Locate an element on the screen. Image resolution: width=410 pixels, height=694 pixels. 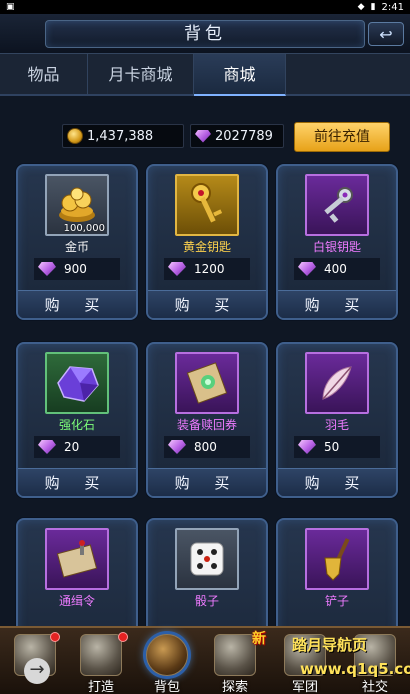
backpack-icon is located at coordinates (167, 655).